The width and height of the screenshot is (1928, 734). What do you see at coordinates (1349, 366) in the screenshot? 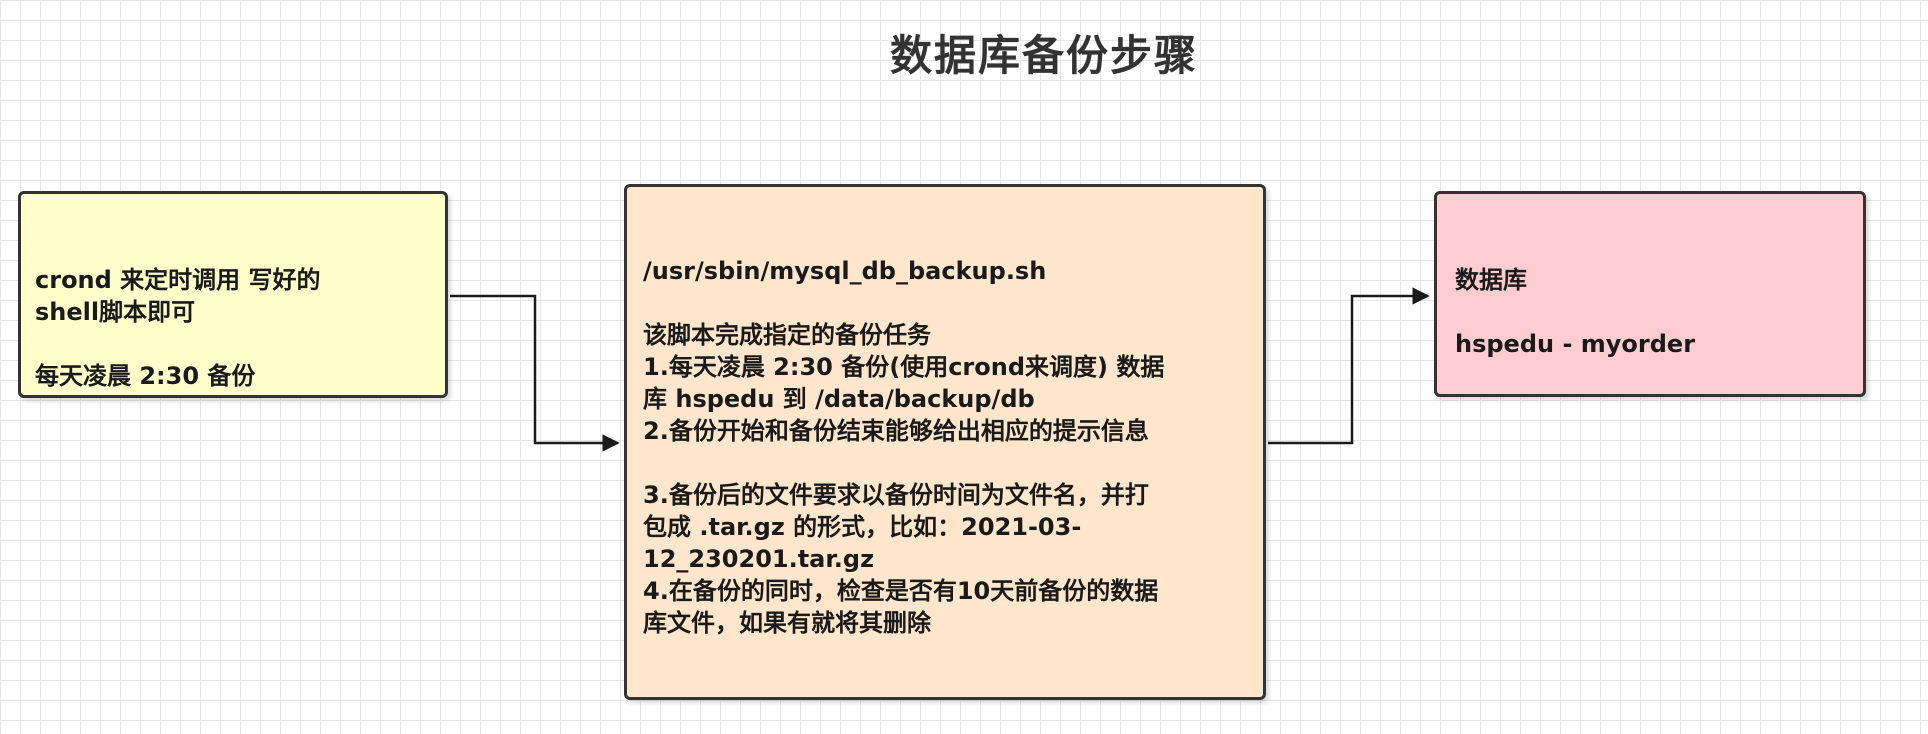
I see `arrow-script-to-database` at bounding box center [1349, 366].